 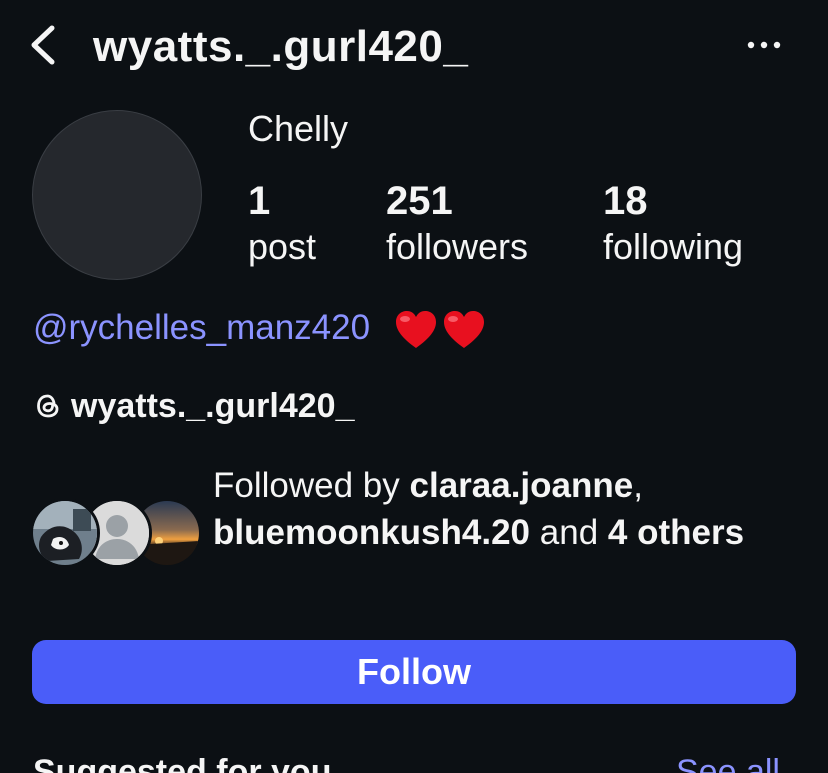 What do you see at coordinates (673, 224) in the screenshot?
I see `following-stat: 18 following` at bounding box center [673, 224].